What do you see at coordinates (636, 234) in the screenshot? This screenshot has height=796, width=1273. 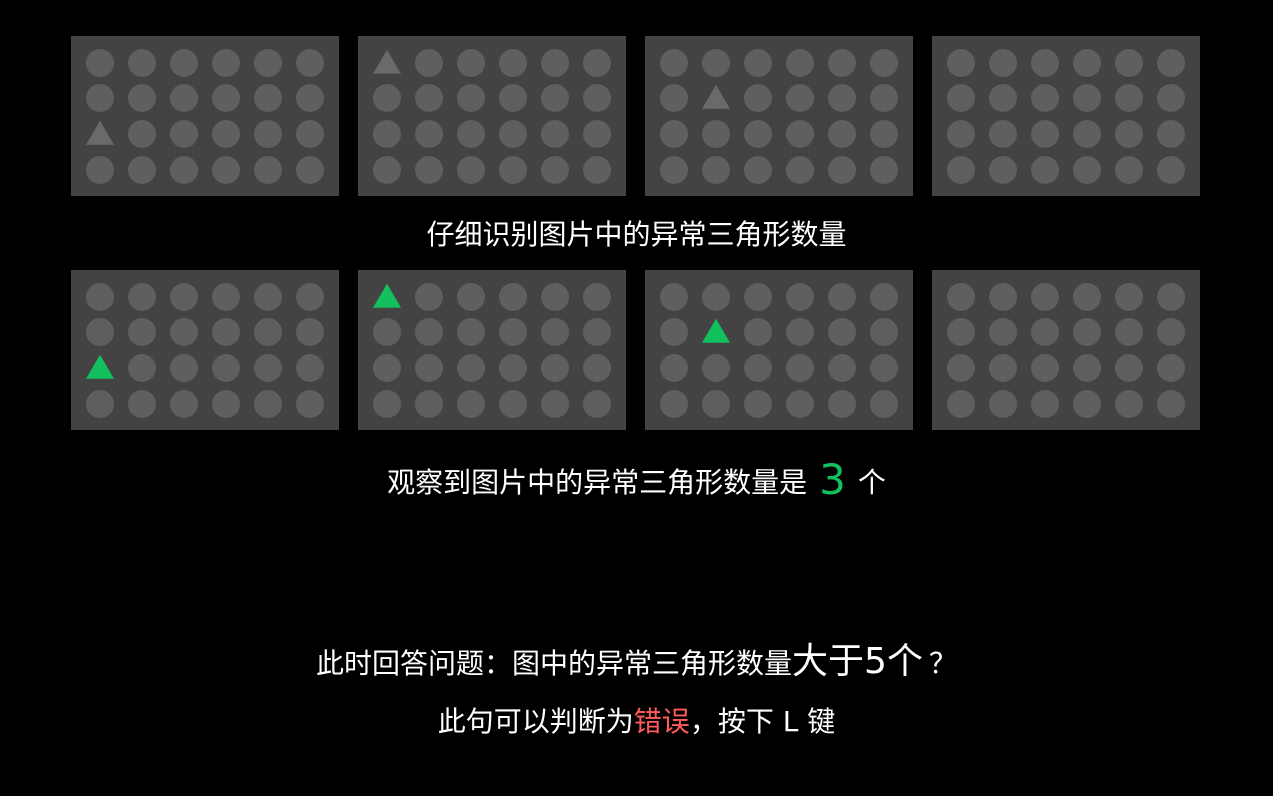 I see `instruction-text: 仔细识别图片中的异常三角形数量` at bounding box center [636, 234].